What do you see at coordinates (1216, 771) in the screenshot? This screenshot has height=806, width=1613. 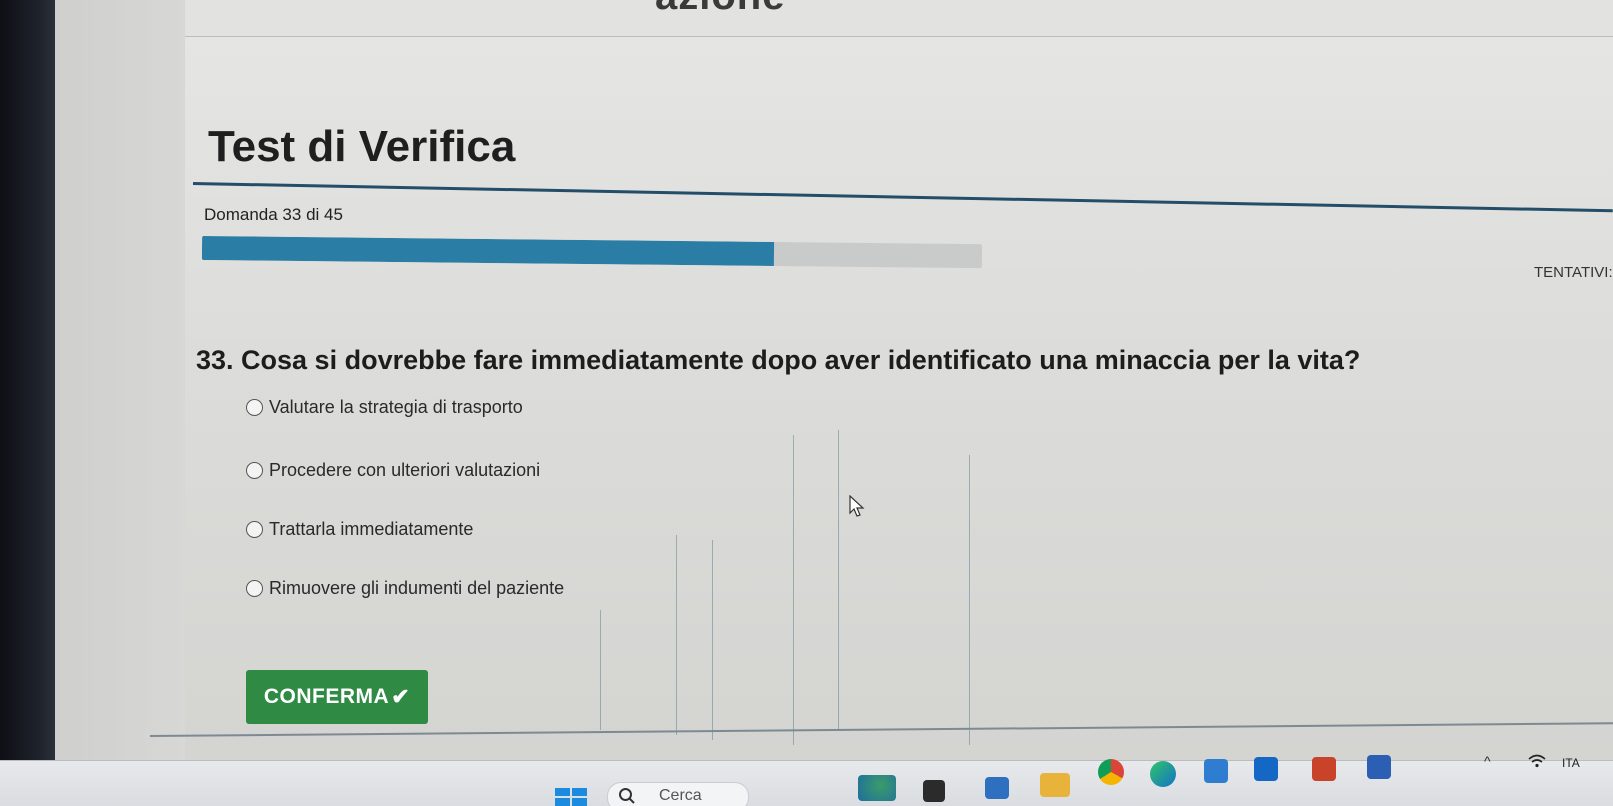 I see `store-icon` at bounding box center [1216, 771].